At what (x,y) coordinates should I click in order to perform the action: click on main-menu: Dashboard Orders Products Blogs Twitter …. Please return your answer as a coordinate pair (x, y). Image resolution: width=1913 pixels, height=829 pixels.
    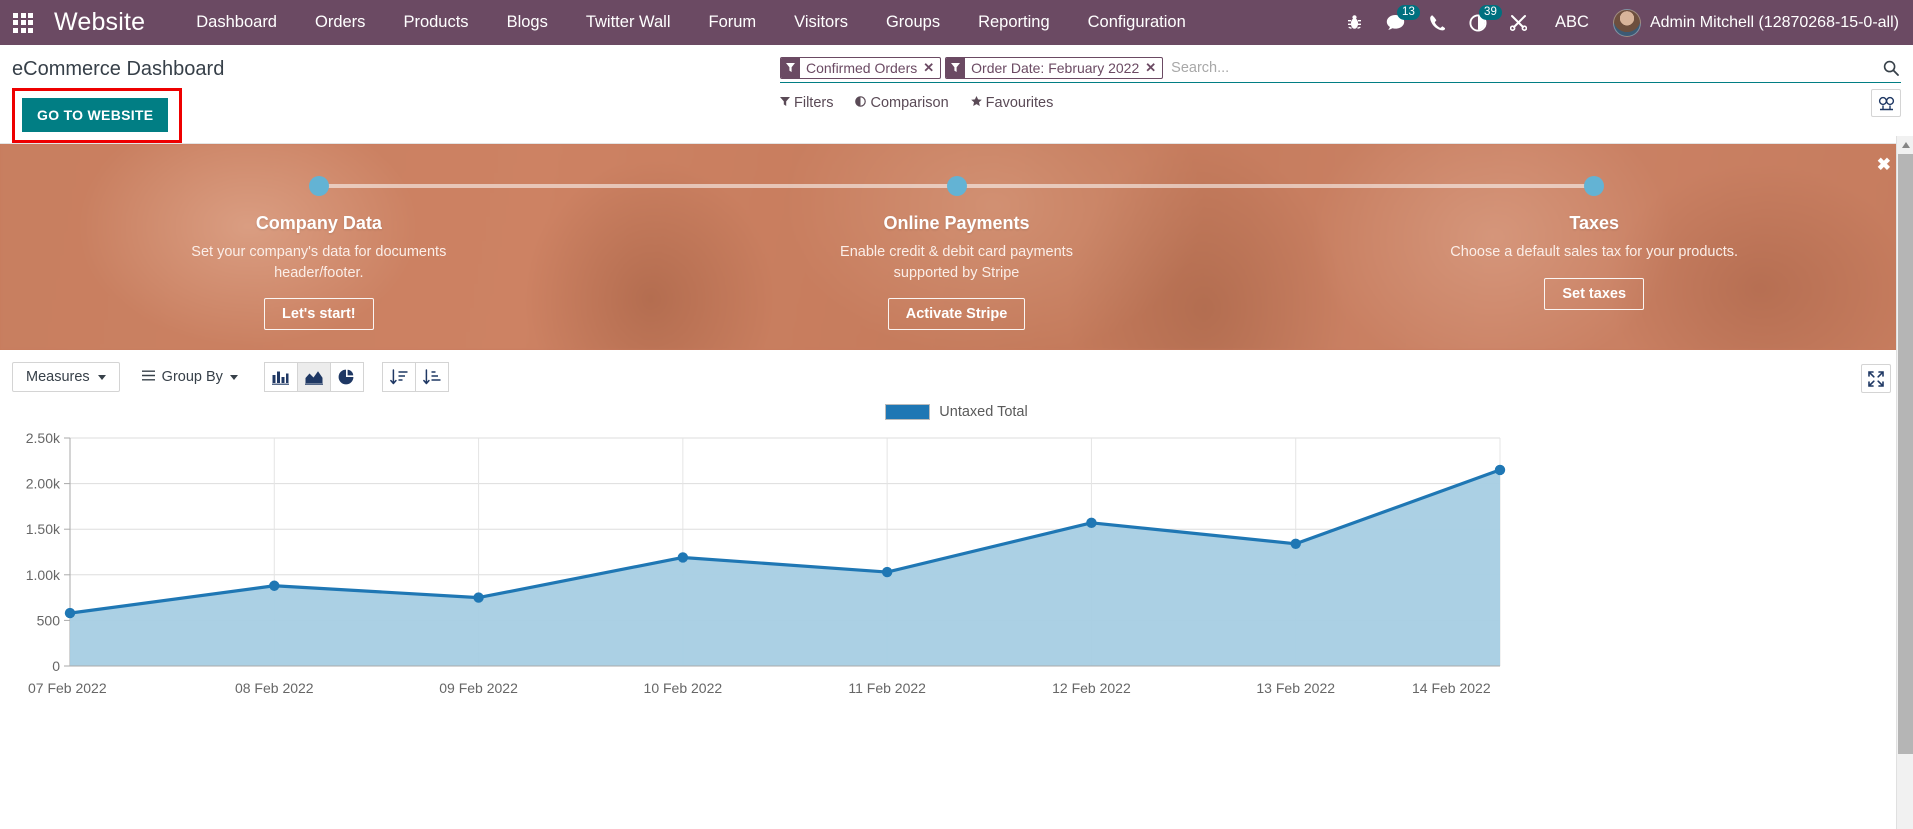
    Looking at the image, I should click on (691, 22).